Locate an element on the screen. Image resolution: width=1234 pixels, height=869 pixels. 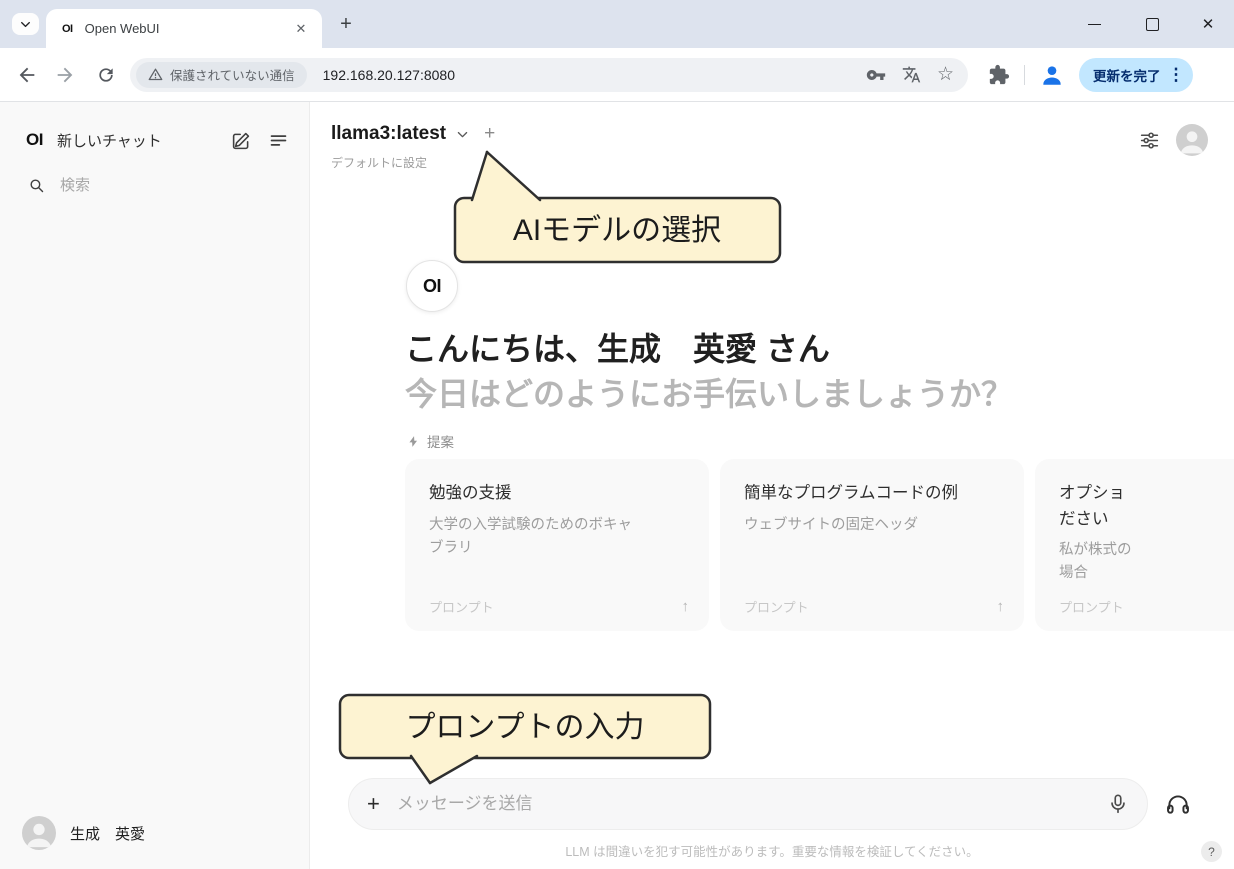
reload-button is located at coordinates (106, 75).